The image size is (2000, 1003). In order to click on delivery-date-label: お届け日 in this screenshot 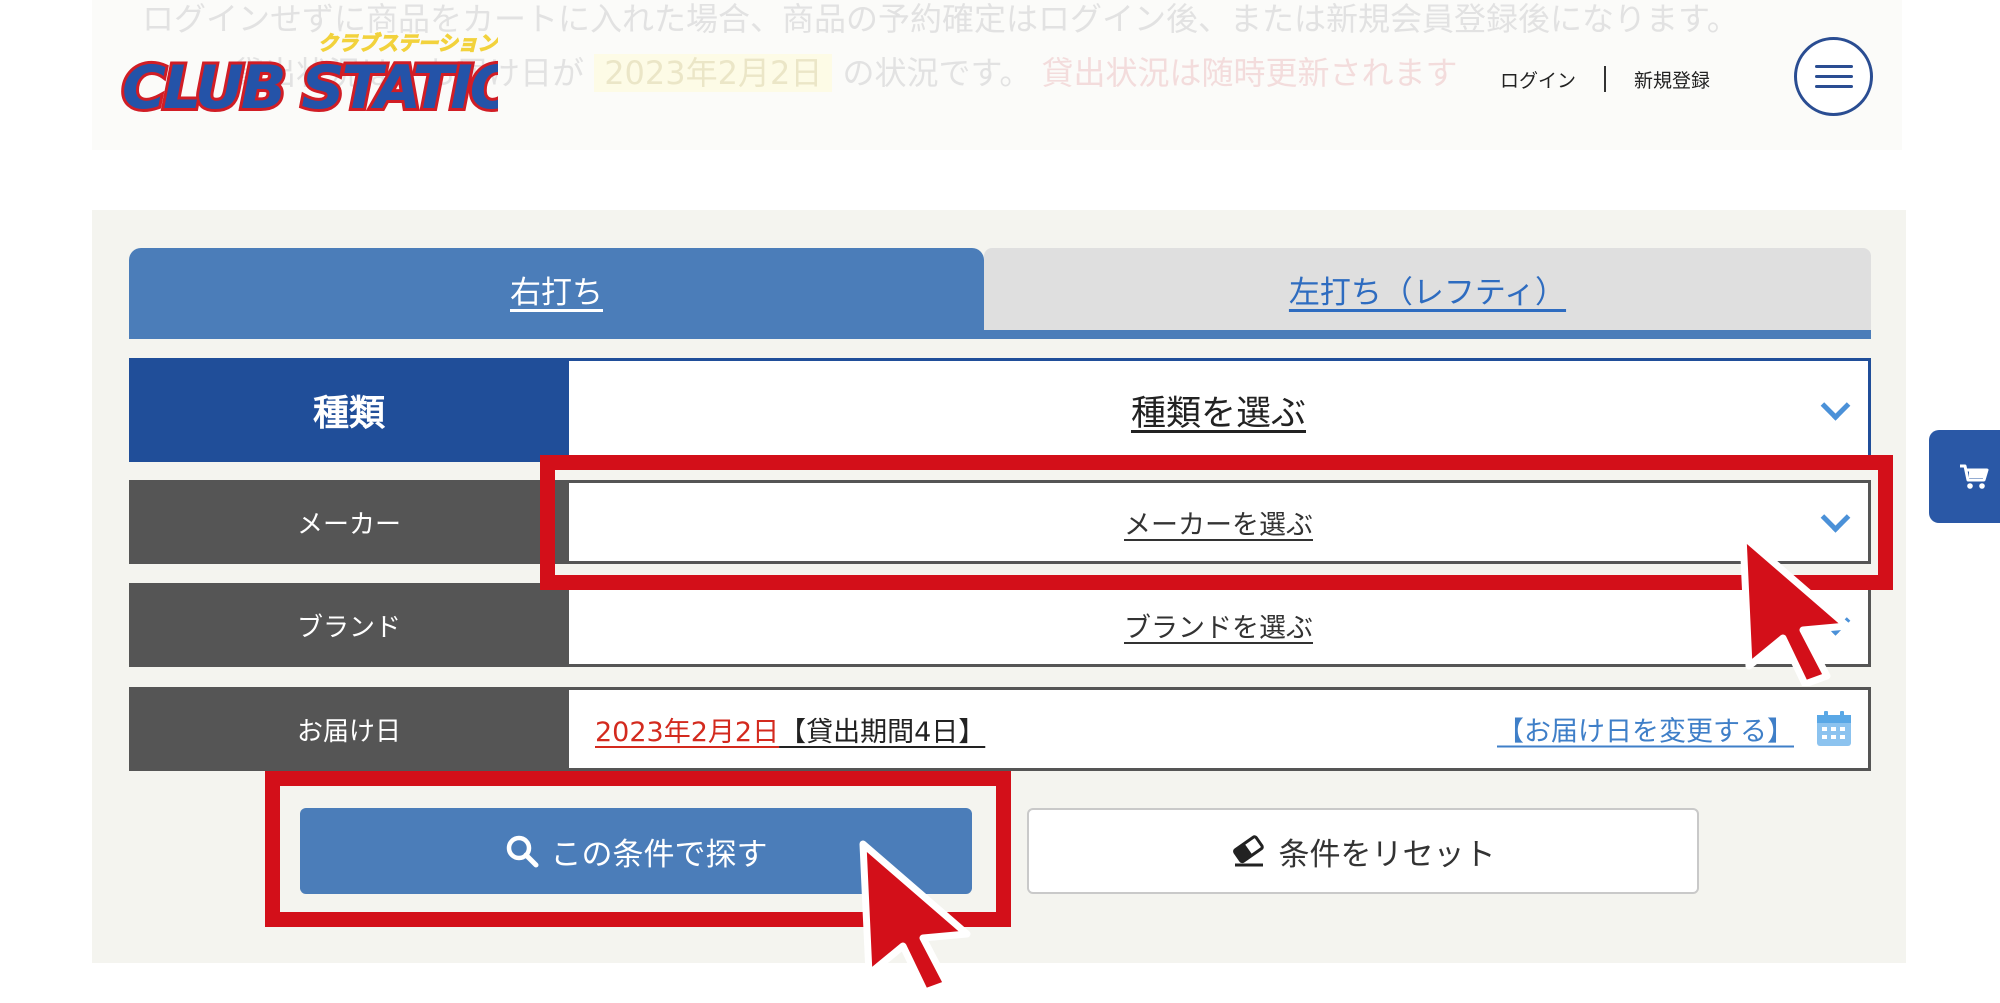, I will do `click(349, 729)`.